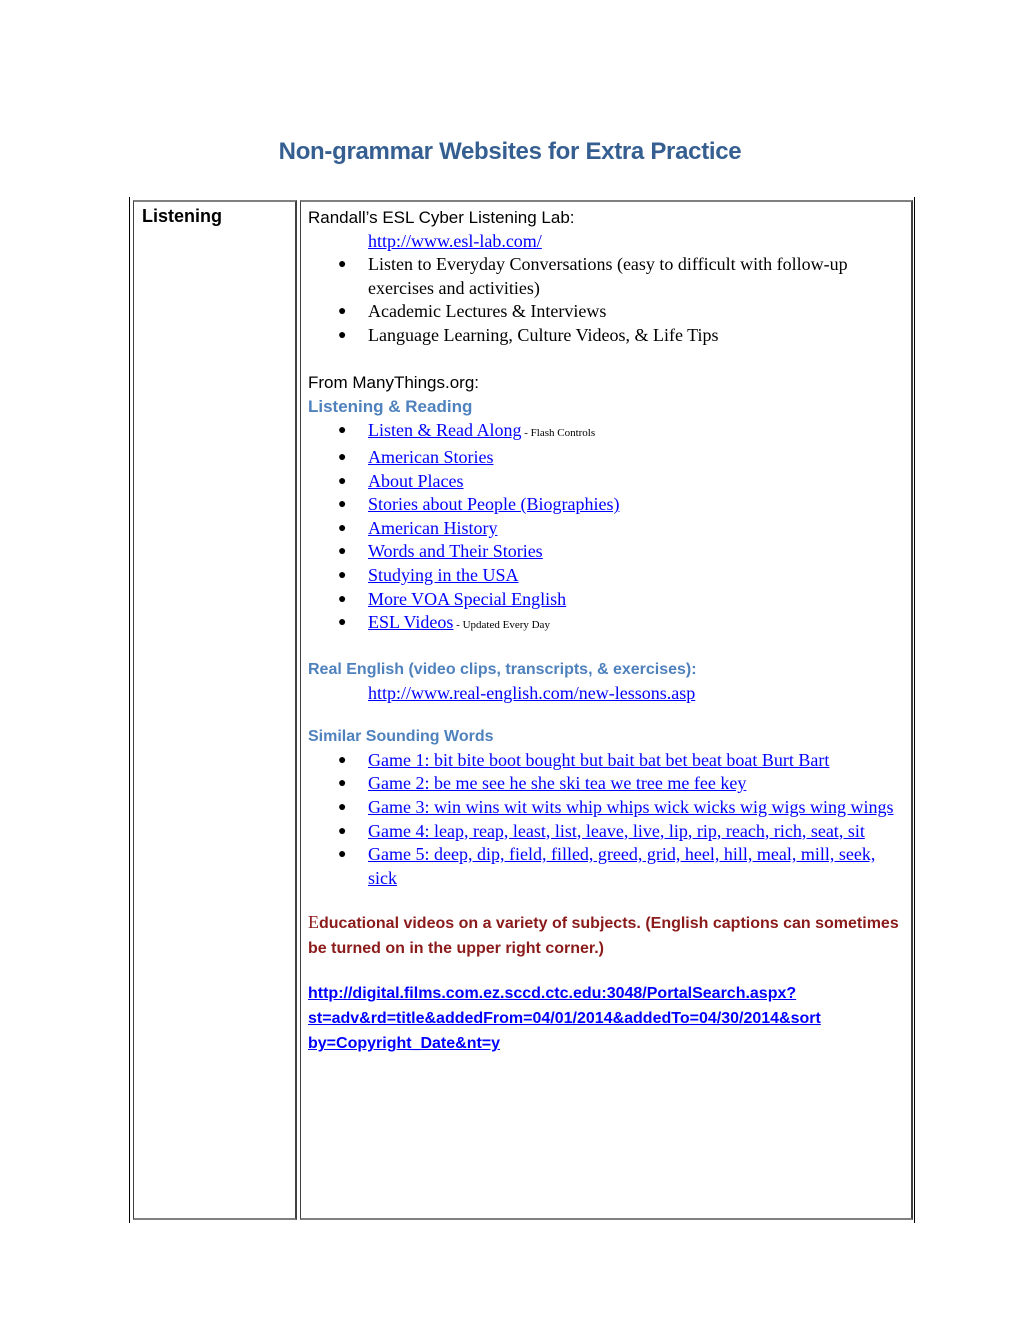 The image size is (1020, 1320). Describe the element at coordinates (390, 407) in the screenshot. I see `listening-reading-subheading: Listening & Reading` at that location.